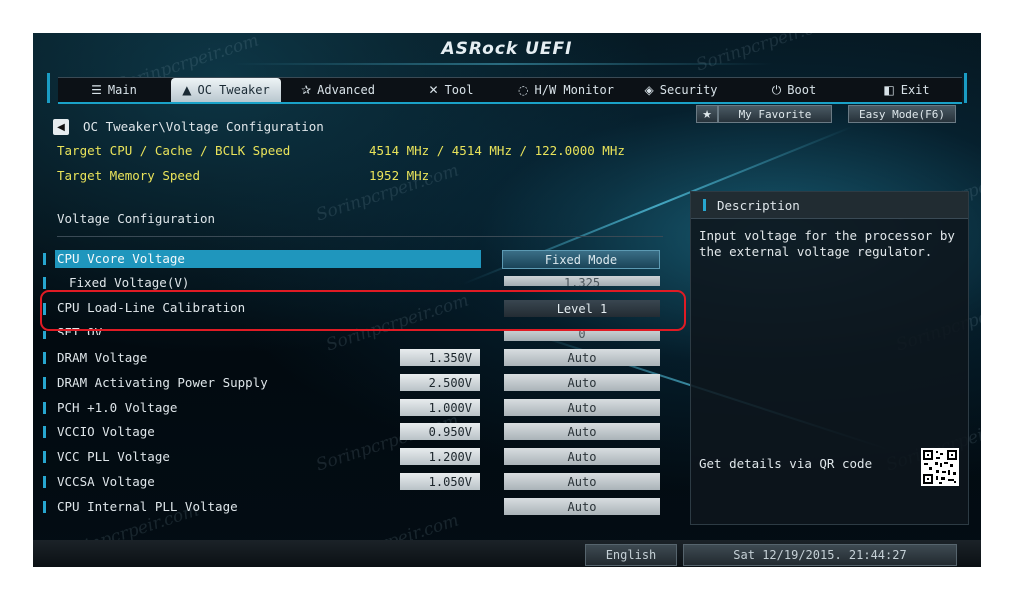 The image size is (1015, 600). I want to click on rocket-icon: ▲, so click(187, 90).